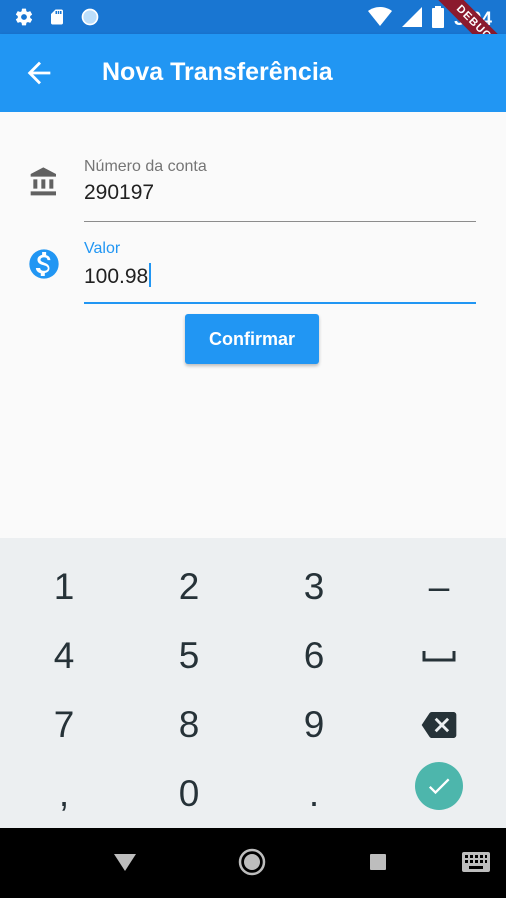 The image size is (506, 898). What do you see at coordinates (314, 656) in the screenshot?
I see `key-6: 6` at bounding box center [314, 656].